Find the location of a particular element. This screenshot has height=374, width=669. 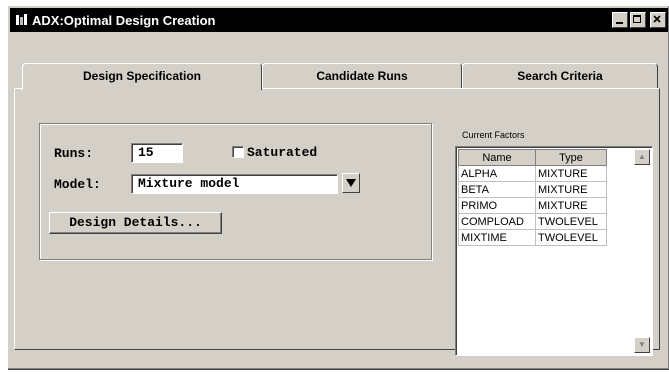

scroll-down-button: ▼ is located at coordinates (642, 345).